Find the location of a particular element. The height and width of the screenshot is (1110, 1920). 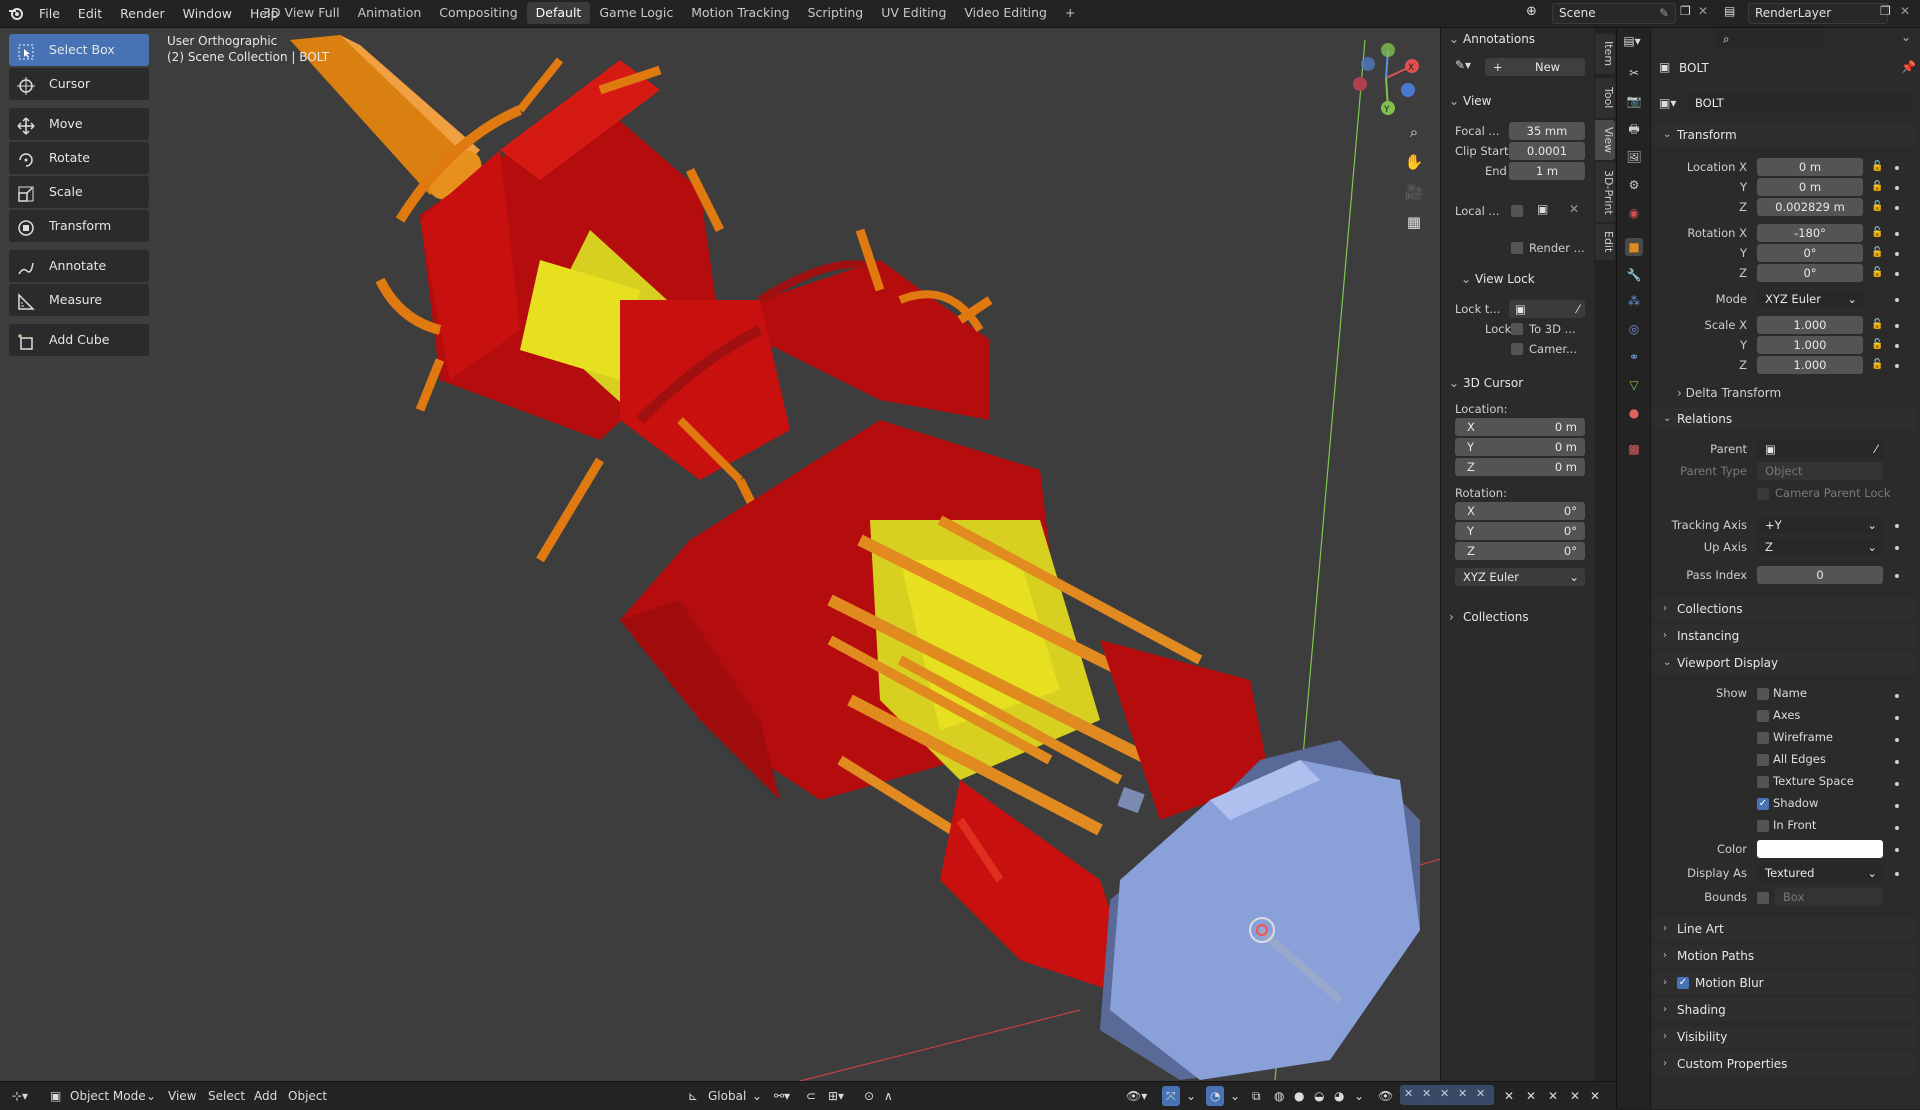

zoom-icon: ⌕ is located at coordinates (1414, 132).